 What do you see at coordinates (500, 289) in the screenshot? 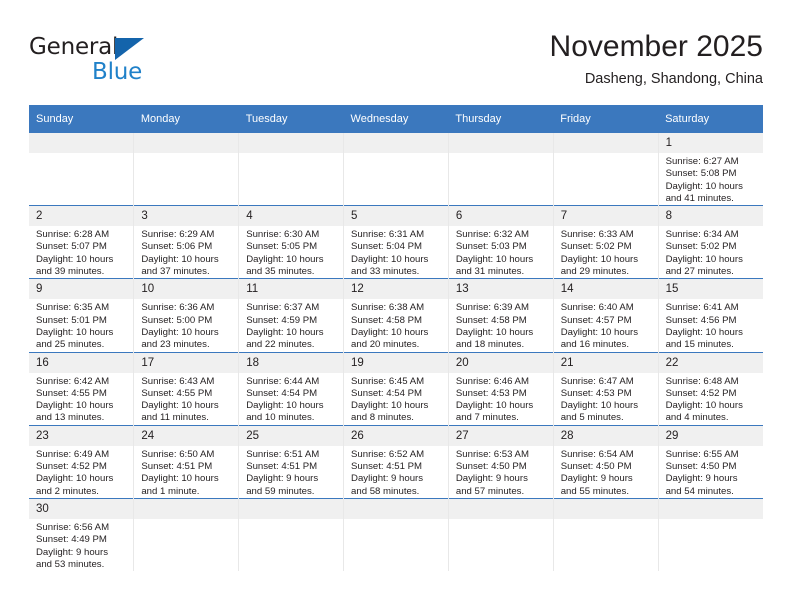
I see `day-number: 13` at bounding box center [500, 289].